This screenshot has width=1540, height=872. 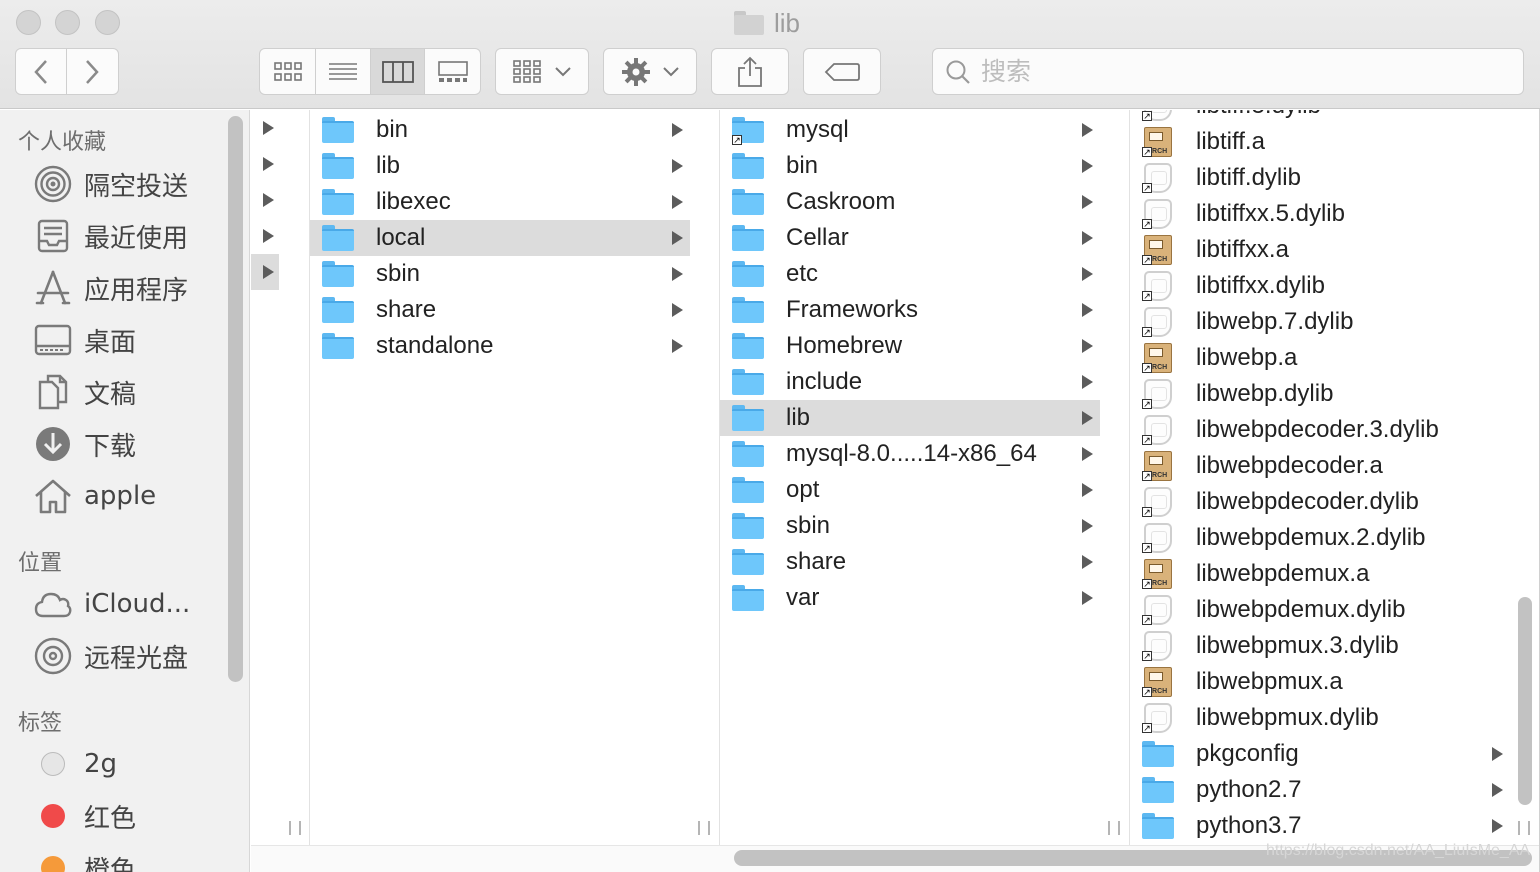 What do you see at coordinates (111, 236) in the screenshot?
I see `sidebar-item-recents: 最近使用` at bounding box center [111, 236].